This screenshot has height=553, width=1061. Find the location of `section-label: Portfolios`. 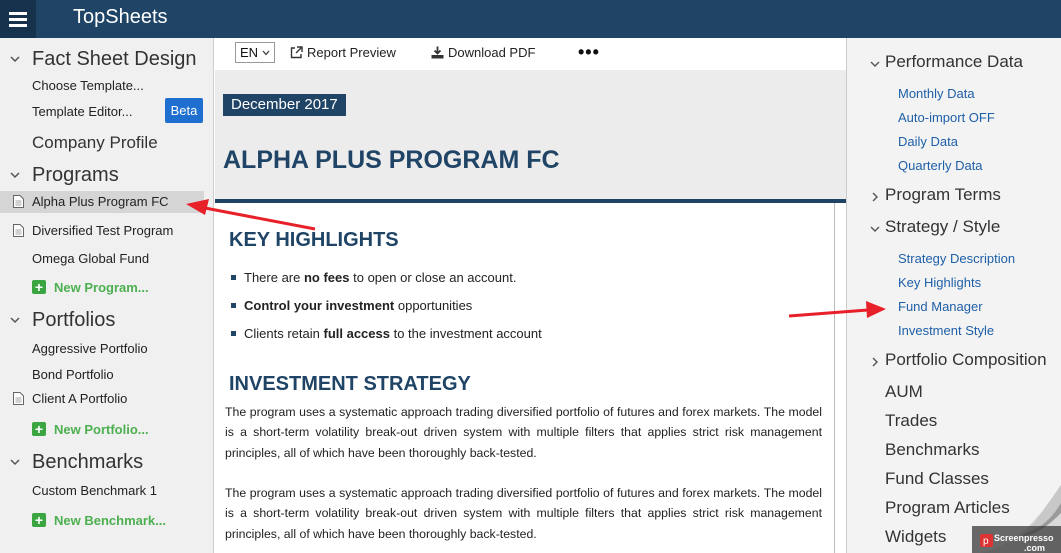

section-label: Portfolios is located at coordinates (74, 319).